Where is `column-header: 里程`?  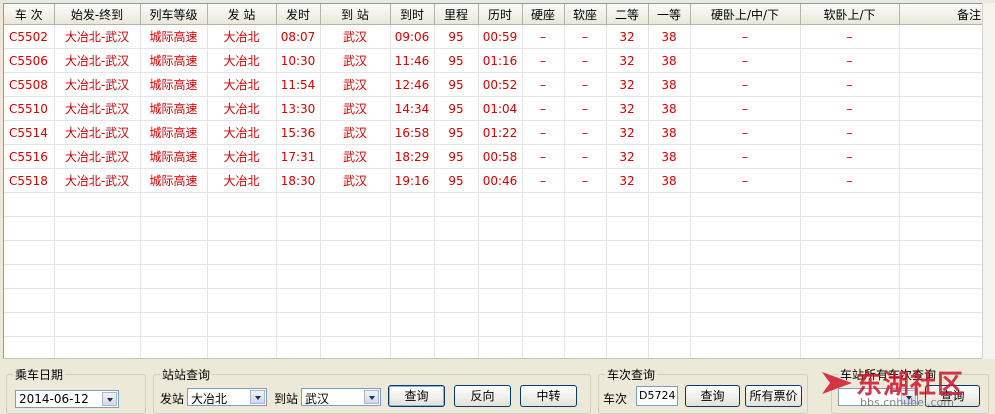 column-header: 里程 is located at coordinates (456, 14).